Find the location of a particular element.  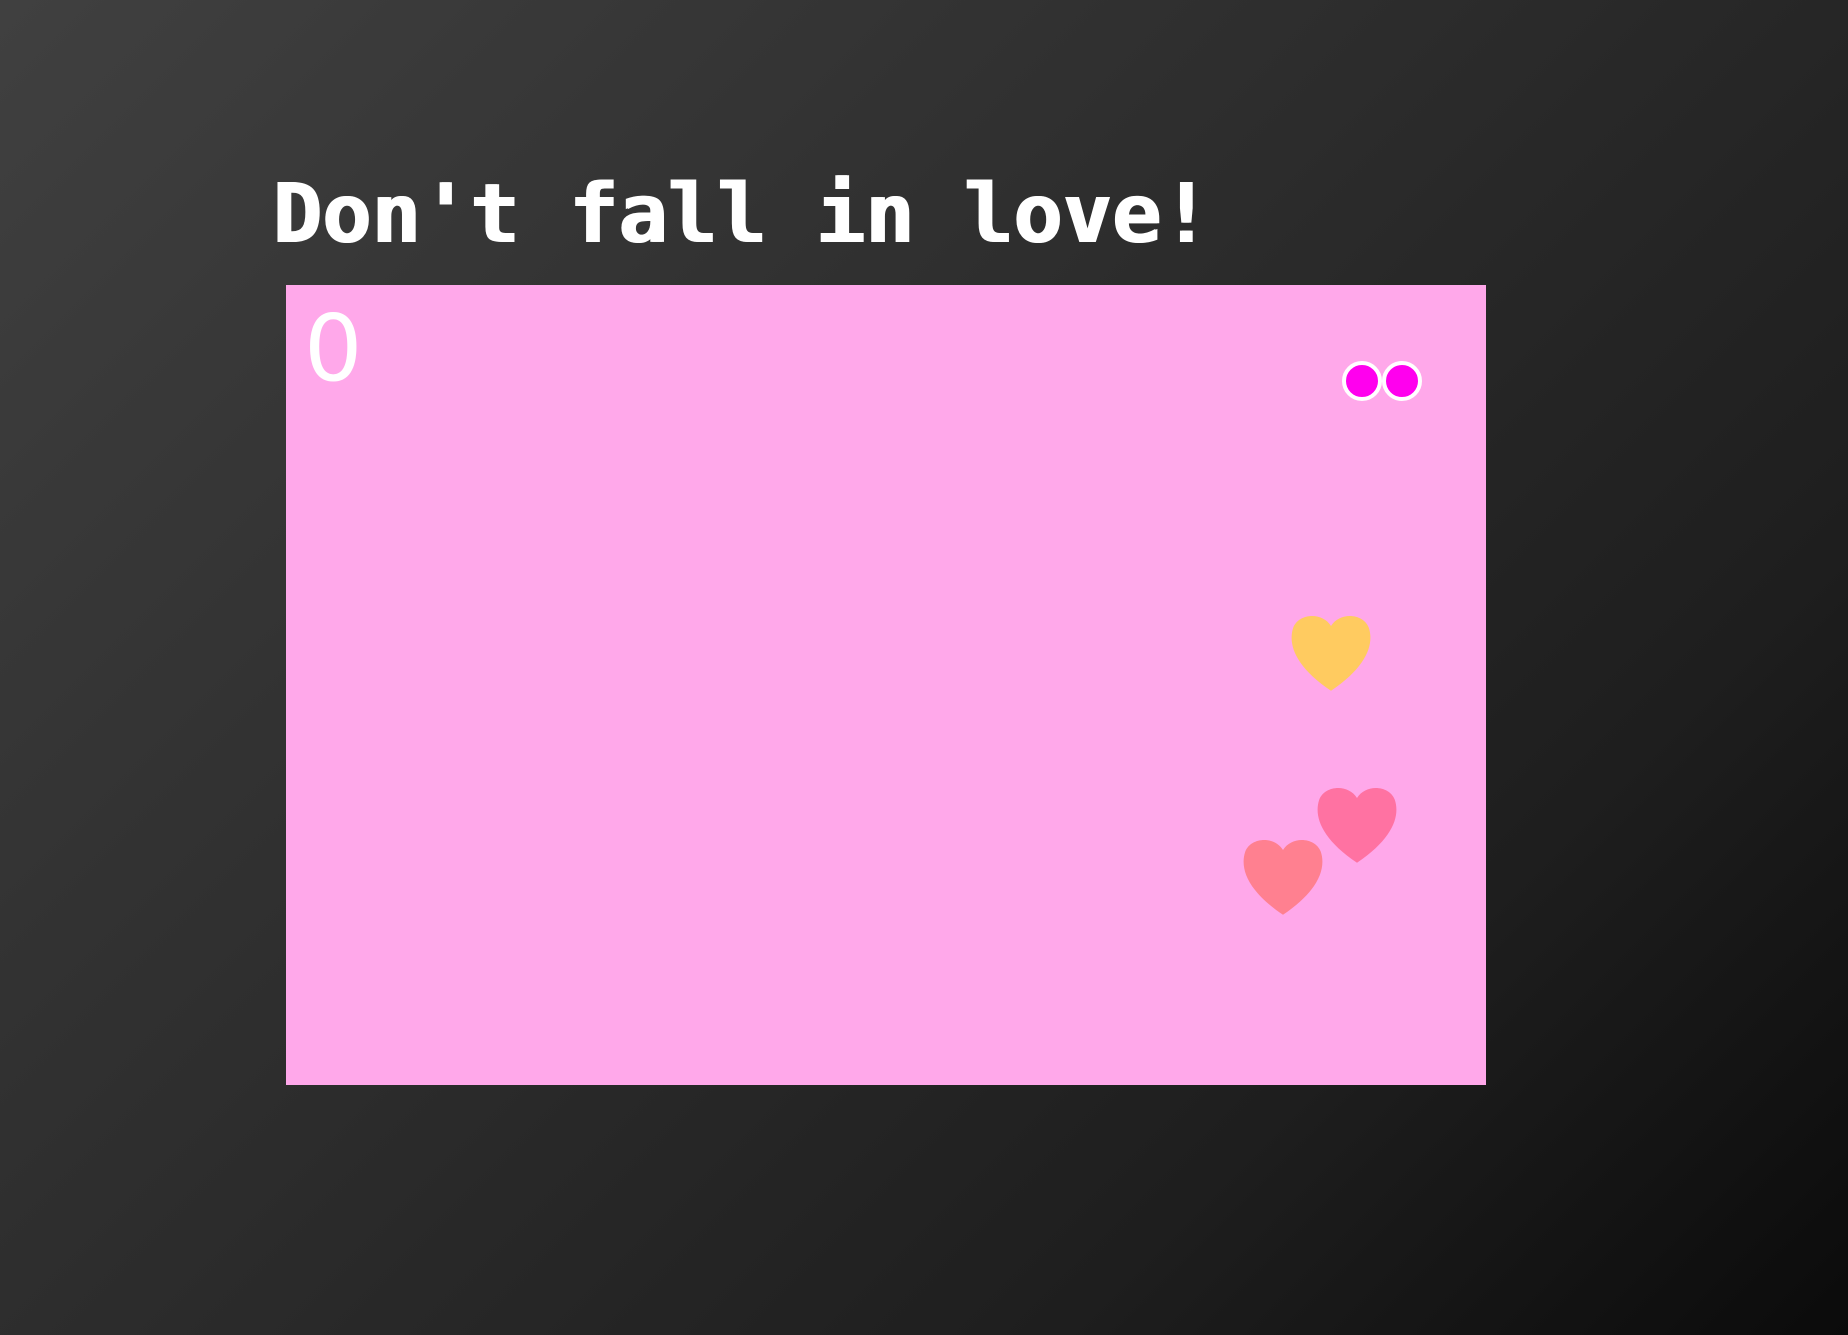

heart-salmon-icon is located at coordinates (1283, 877).